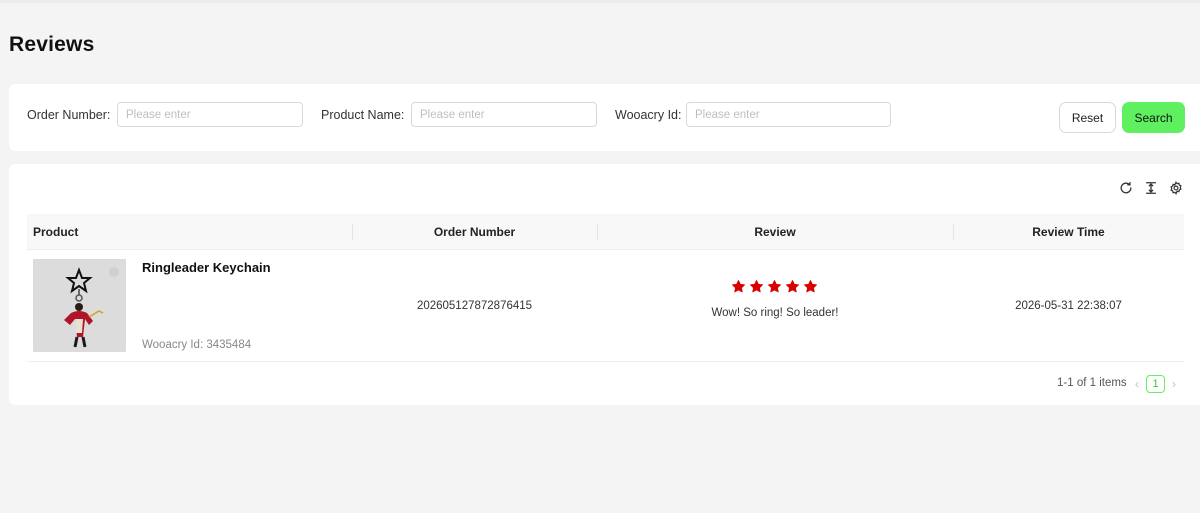 The height and width of the screenshot is (513, 1200). Describe the element at coordinates (69, 115) in the screenshot. I see `order-number-label: Order Number:` at that location.